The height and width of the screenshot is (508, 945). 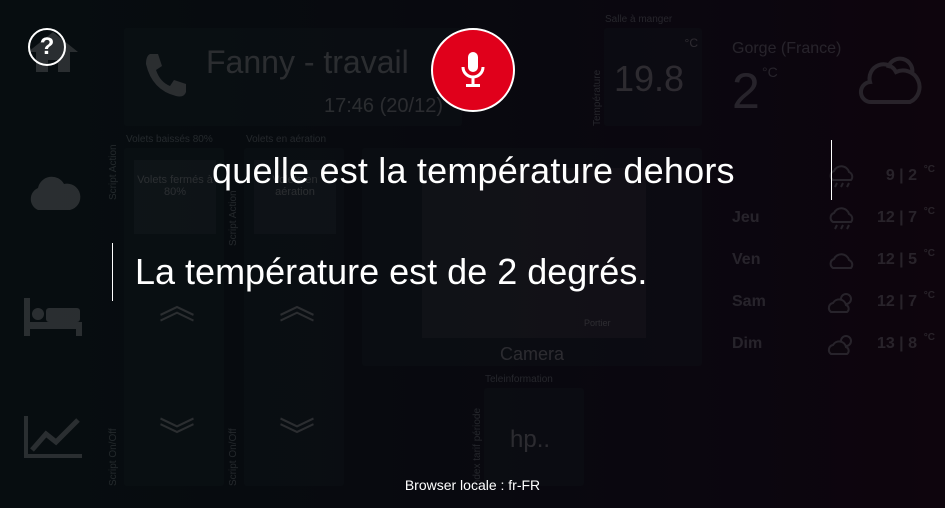 I want to click on microphone-icon, so click(x=473, y=69).